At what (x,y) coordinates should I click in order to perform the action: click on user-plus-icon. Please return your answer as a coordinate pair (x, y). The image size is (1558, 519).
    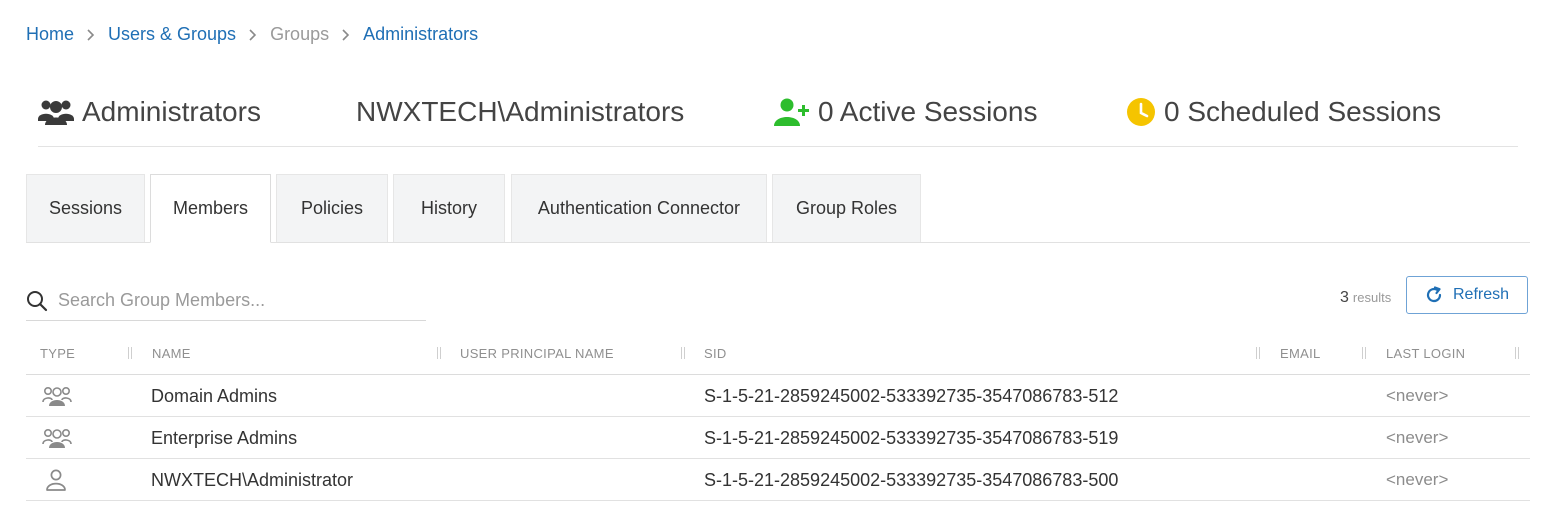
    Looking at the image, I should click on (792, 112).